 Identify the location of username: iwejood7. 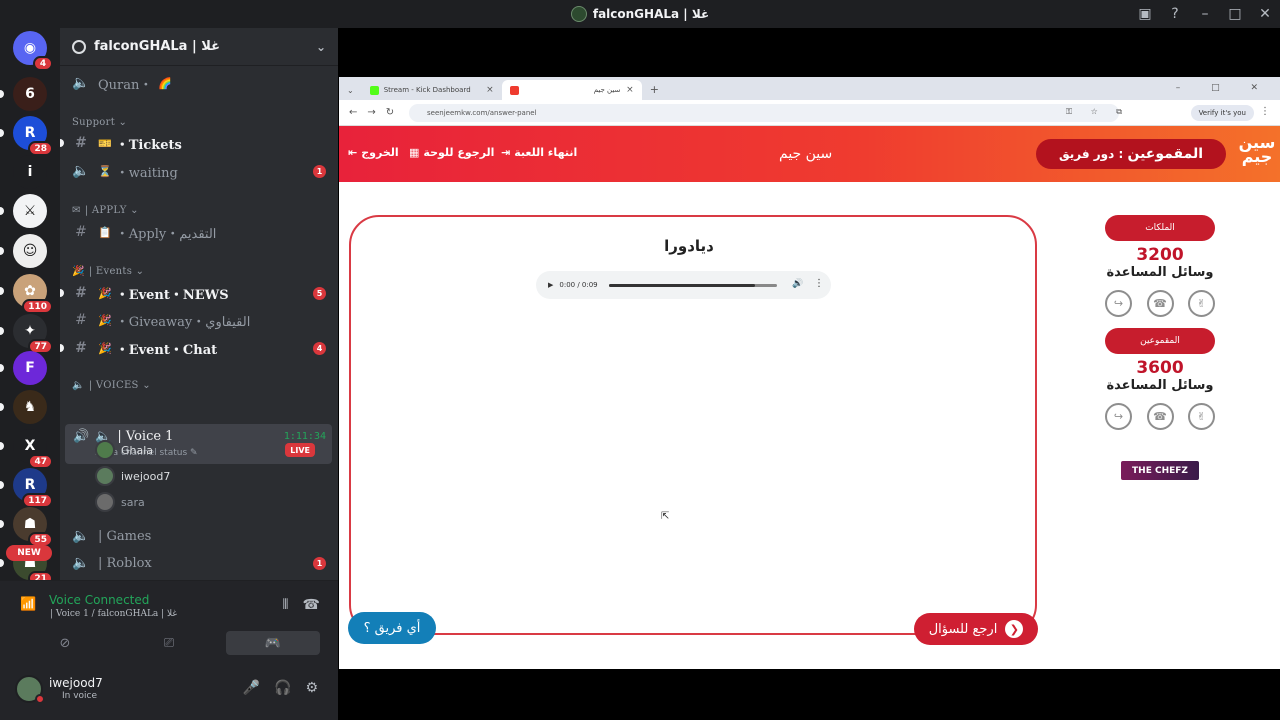
(76, 683).